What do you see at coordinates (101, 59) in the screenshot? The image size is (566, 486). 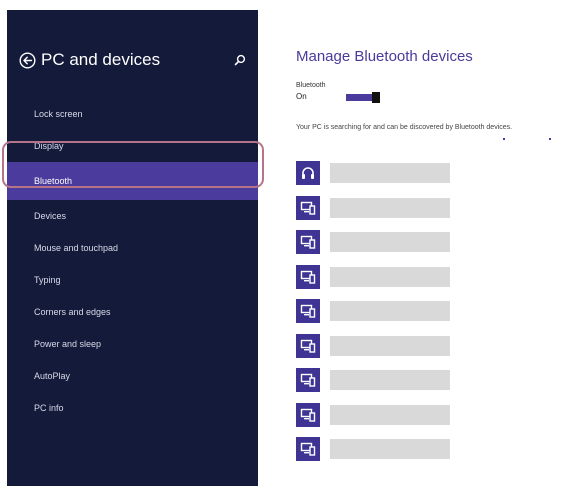 I see `sidebar-title: PC and devices` at bounding box center [101, 59].